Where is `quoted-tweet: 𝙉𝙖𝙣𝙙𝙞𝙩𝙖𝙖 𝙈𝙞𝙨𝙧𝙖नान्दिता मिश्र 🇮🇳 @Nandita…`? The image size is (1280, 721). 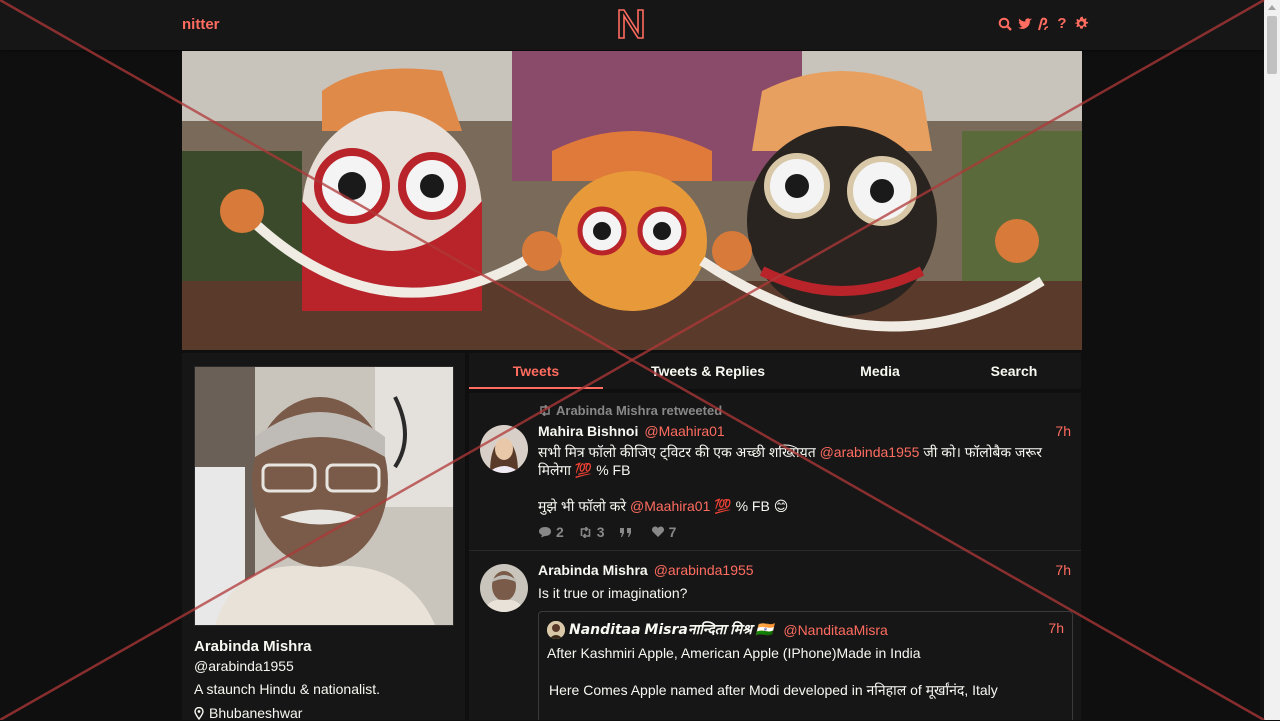
quoted-tweet: 𝙉𝙖𝙣𝙙𝙞𝙩𝙖𝙖 𝙈𝙞𝙨𝙧𝙖नान्दिता मिश्र 🇮🇳 @Nandita… is located at coordinates (805, 665).